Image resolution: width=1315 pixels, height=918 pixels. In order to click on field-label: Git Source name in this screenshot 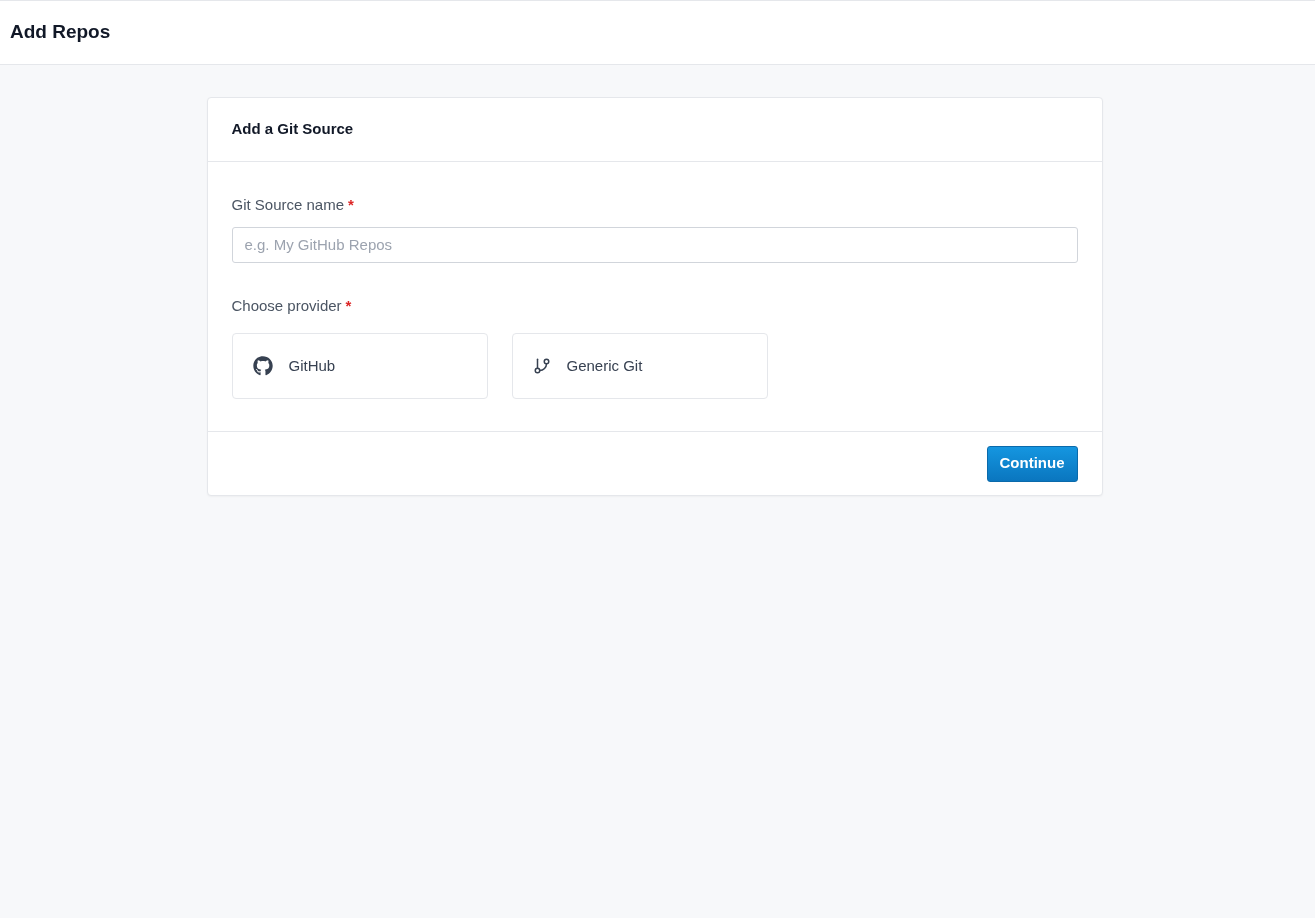, I will do `click(288, 205)`.